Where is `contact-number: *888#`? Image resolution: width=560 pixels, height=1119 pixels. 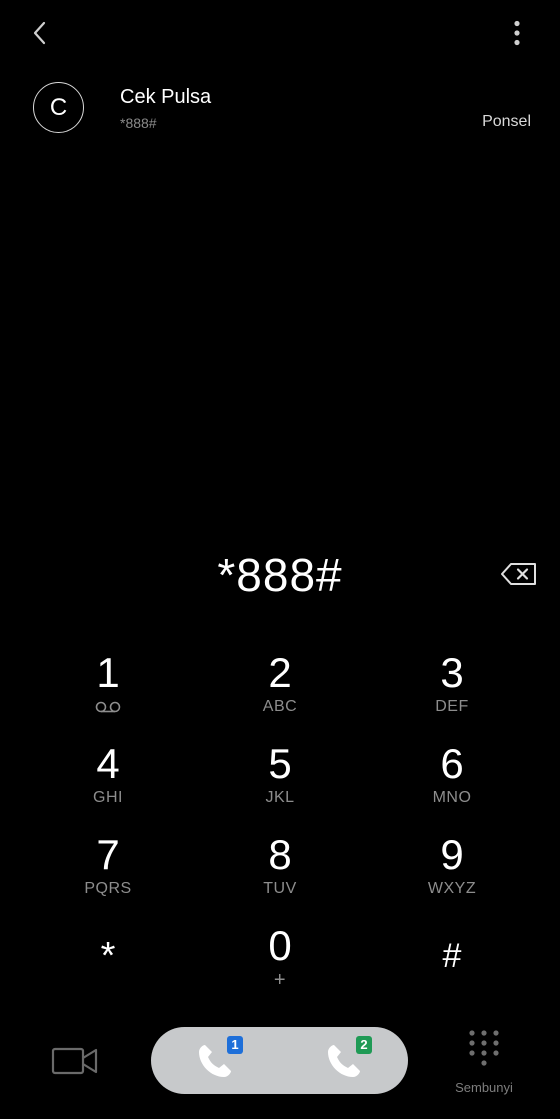
contact-number: *888# is located at coordinates (138, 123).